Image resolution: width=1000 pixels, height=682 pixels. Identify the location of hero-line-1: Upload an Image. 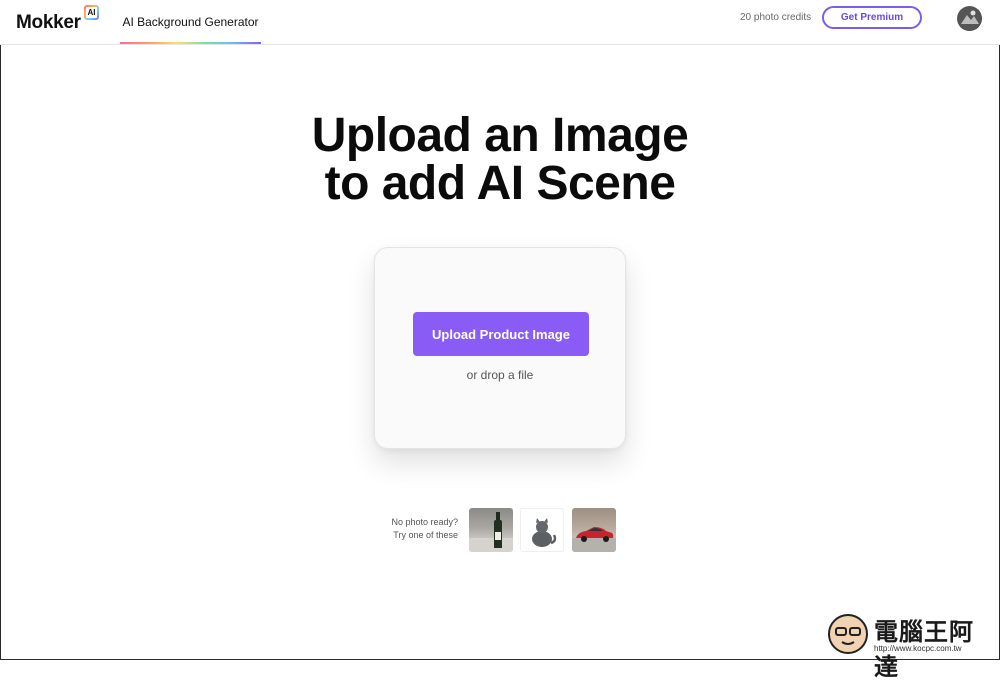
(500, 135).